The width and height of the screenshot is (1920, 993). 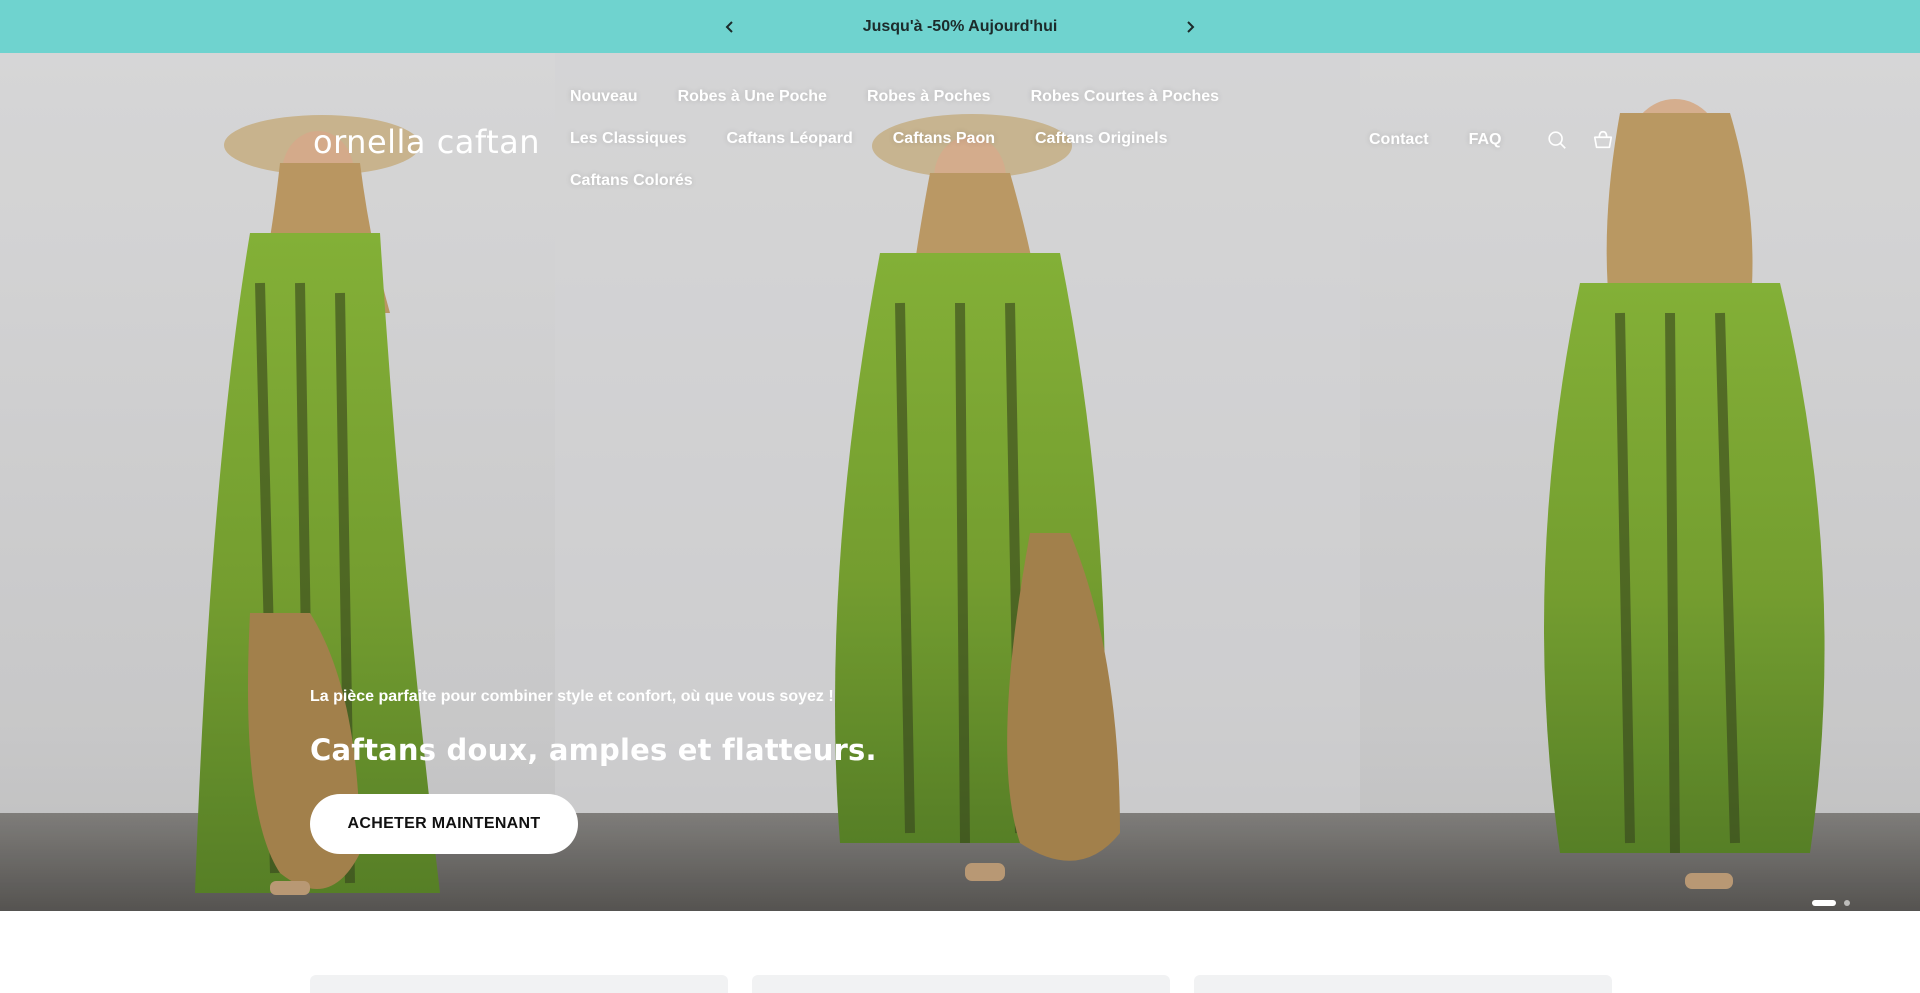 I want to click on header-actions: Contact FAQ, so click(x=1501, y=140).